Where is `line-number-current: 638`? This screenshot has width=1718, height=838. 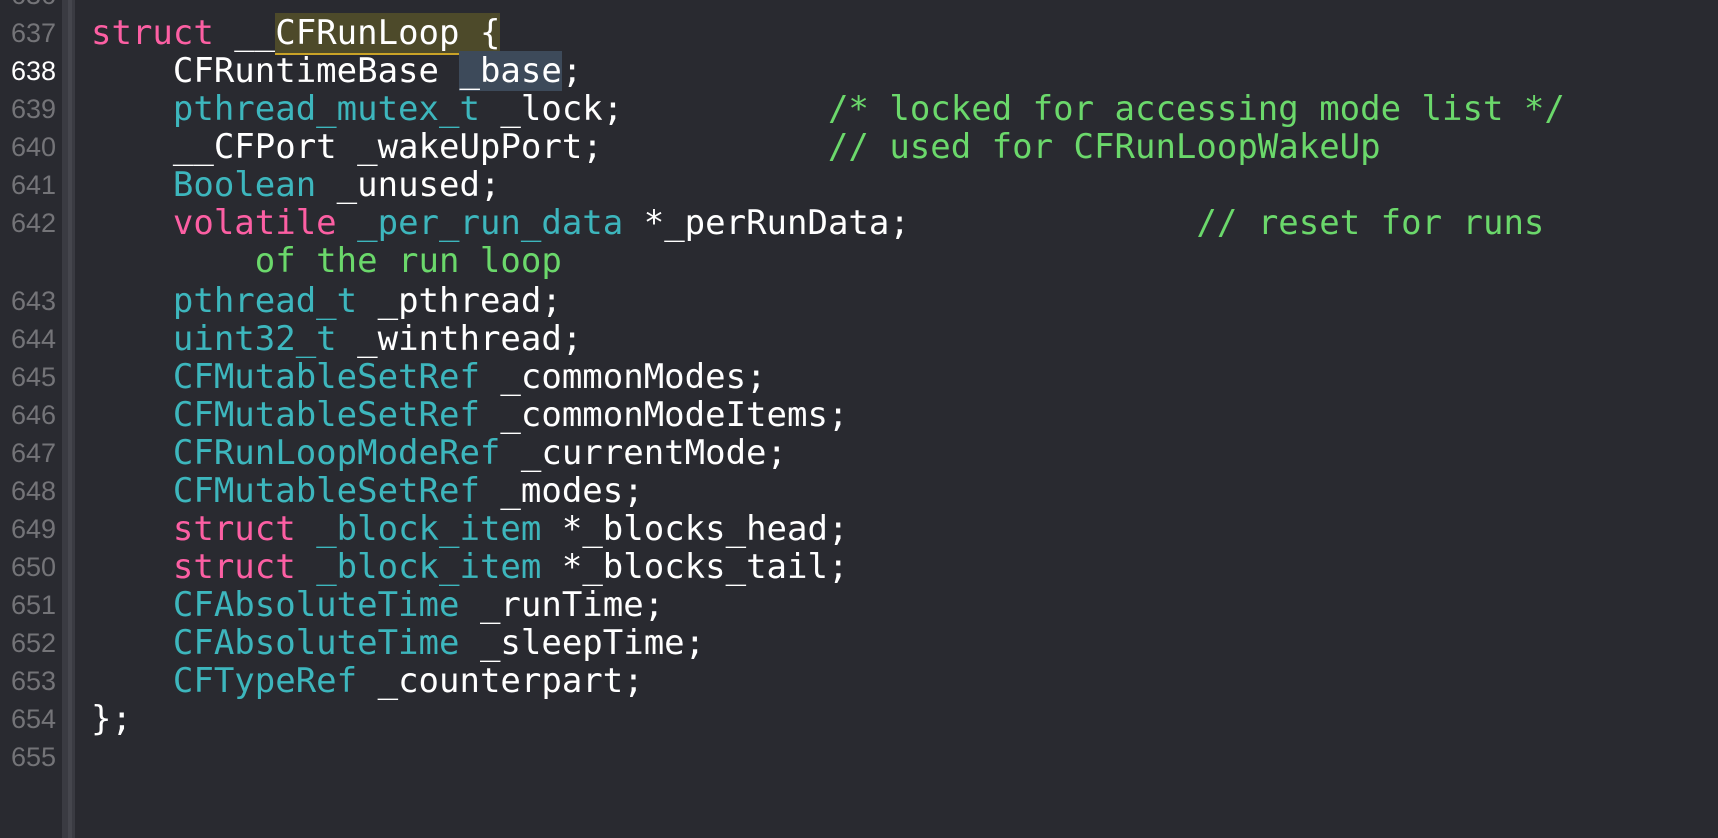 line-number-current: 638 is located at coordinates (33, 71).